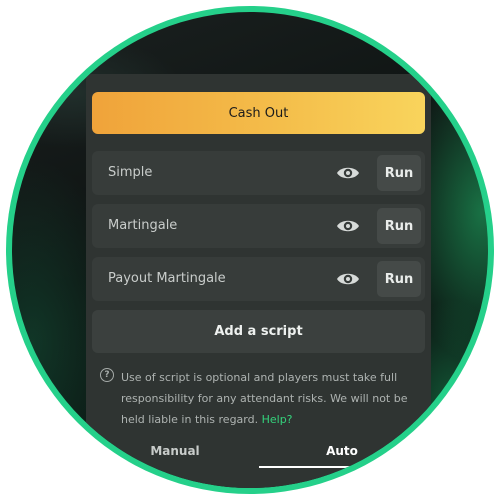 The height and width of the screenshot is (500, 500). I want to click on run-button-simple: Run, so click(399, 173).